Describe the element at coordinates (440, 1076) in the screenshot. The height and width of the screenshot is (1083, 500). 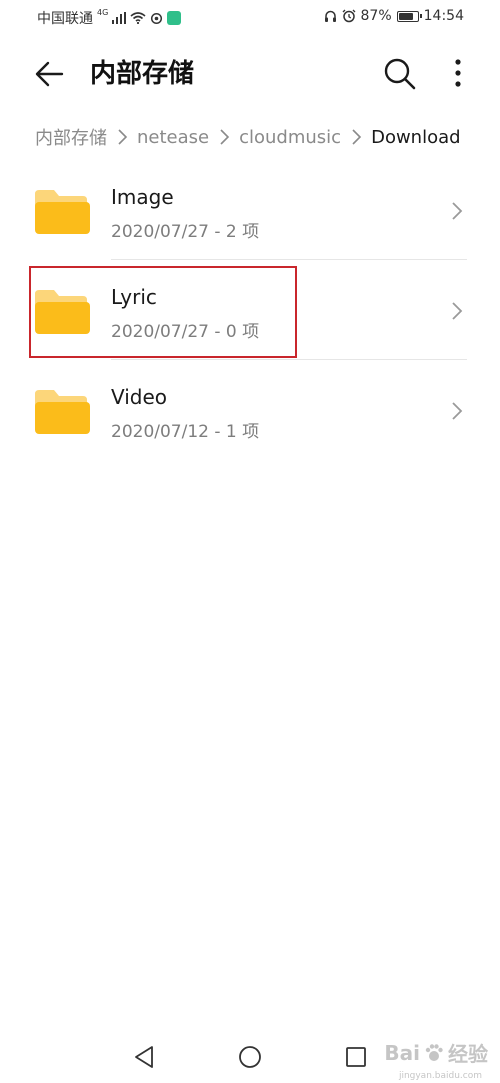
I see `watermark-url: jingyan.baidu.com` at that location.